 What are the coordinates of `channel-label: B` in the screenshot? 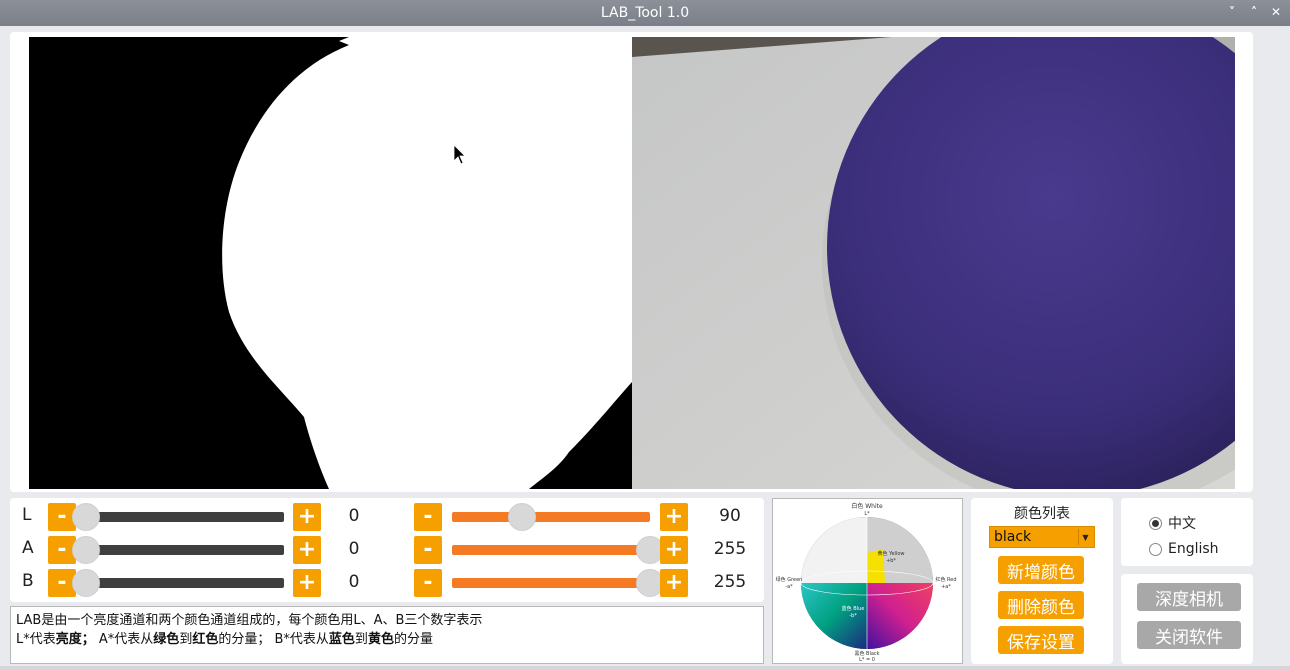 It's located at (28, 581).